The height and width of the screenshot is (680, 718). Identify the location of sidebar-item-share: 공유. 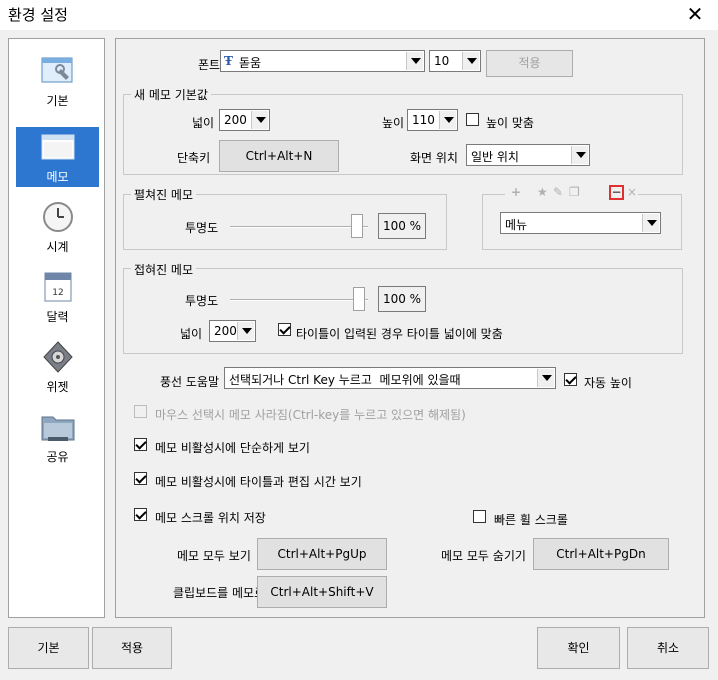
(57, 437).